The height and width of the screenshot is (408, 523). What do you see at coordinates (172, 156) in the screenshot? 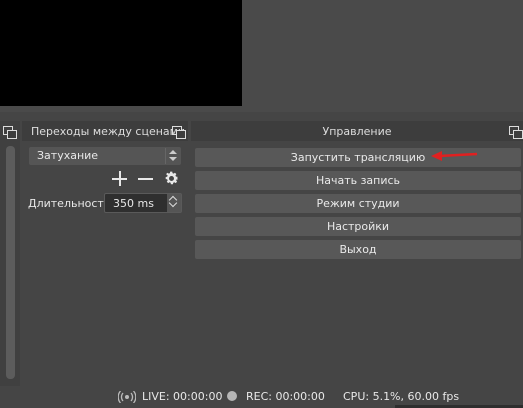
I see `select-spinner-icon` at bounding box center [172, 156].